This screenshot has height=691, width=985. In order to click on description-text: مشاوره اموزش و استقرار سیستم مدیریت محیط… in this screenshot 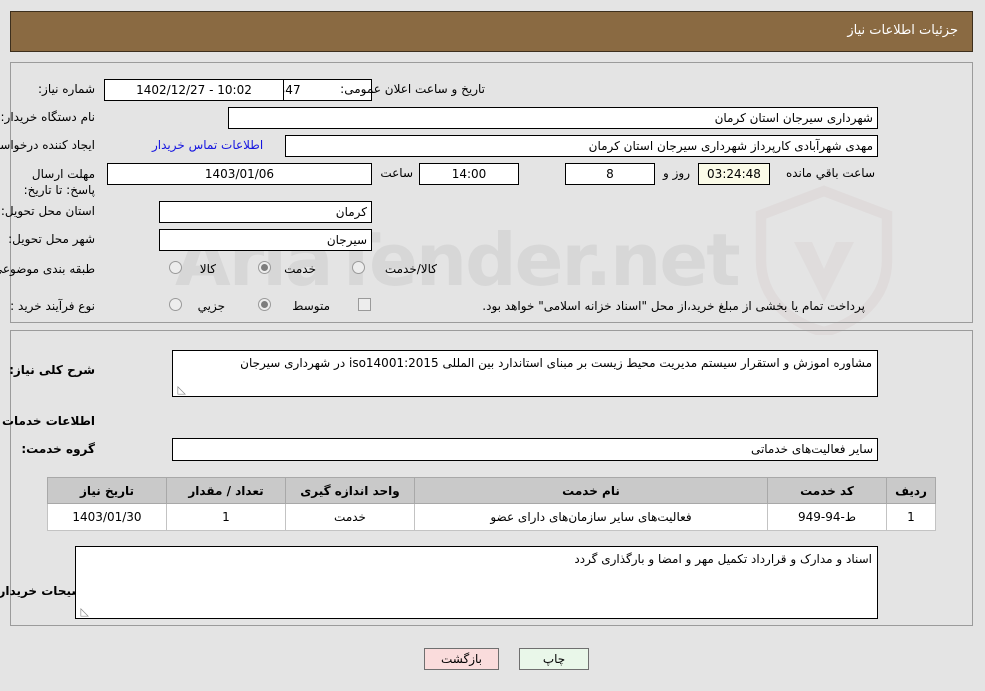, I will do `click(556, 363)`.